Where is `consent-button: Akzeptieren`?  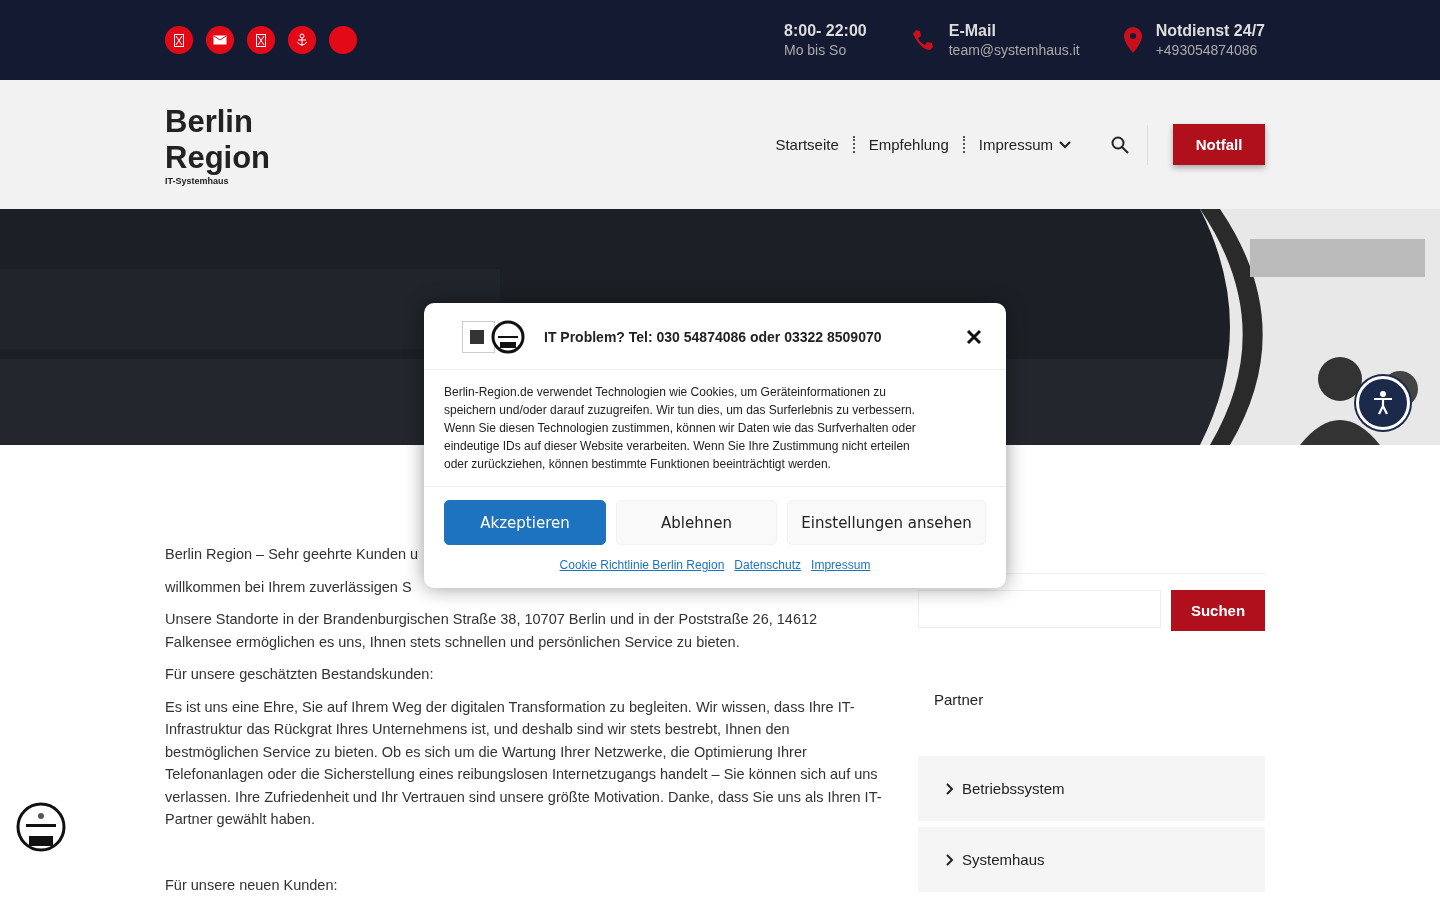
consent-button: Akzeptieren is located at coordinates (525, 522).